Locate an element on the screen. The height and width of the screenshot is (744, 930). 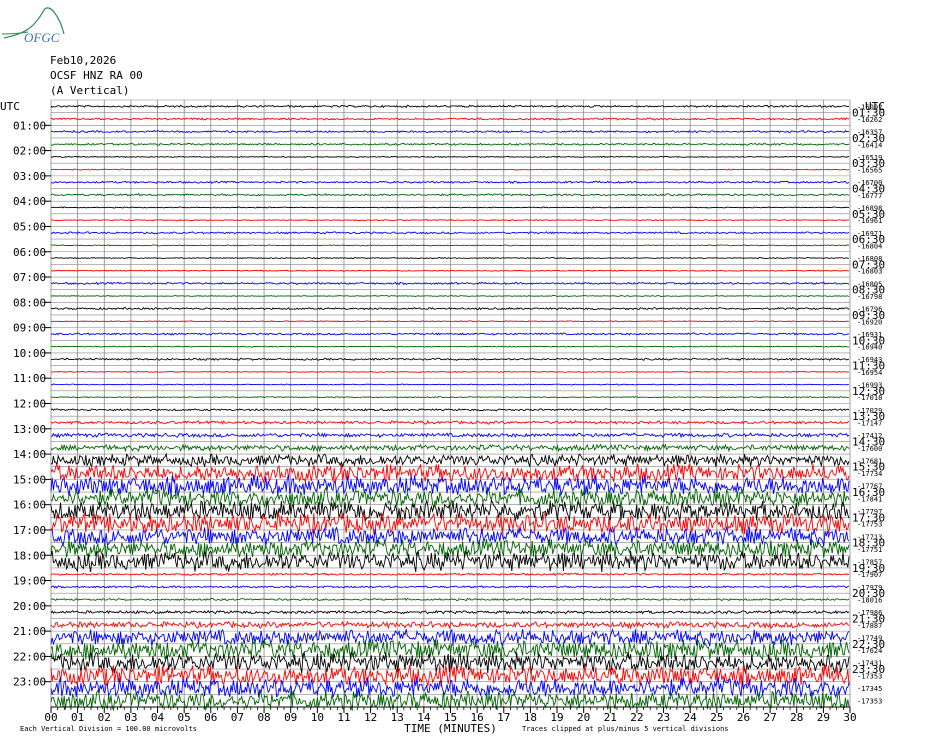
left-hour-label: 01:00 is located at coordinates (29, 125).